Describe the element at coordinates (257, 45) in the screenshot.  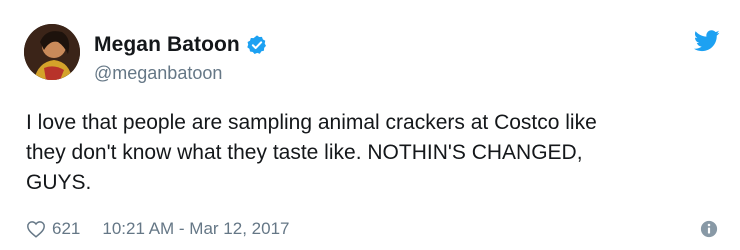
I see `verified-badge-icon` at that location.